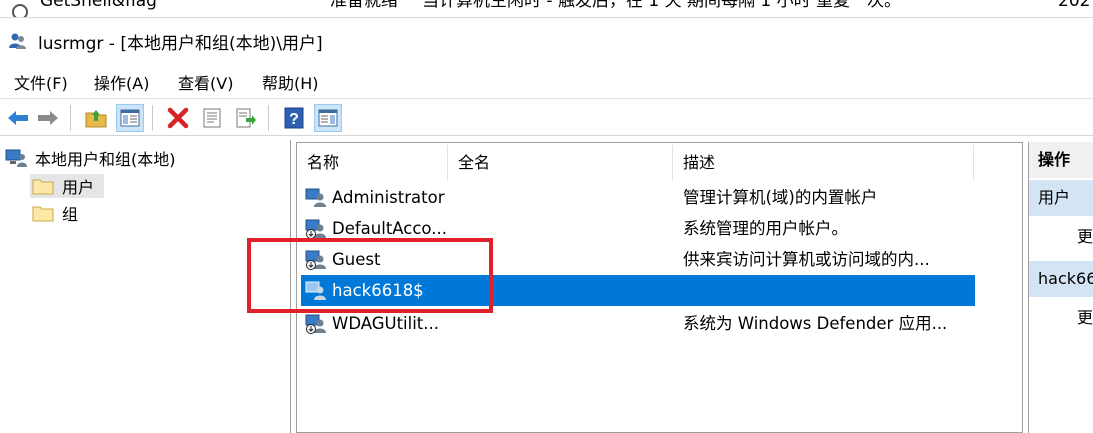 This screenshot has width=1093, height=433. Describe the element at coordinates (765, 228) in the screenshot. I see `user-description: 系统管理的用户帐户。` at that location.